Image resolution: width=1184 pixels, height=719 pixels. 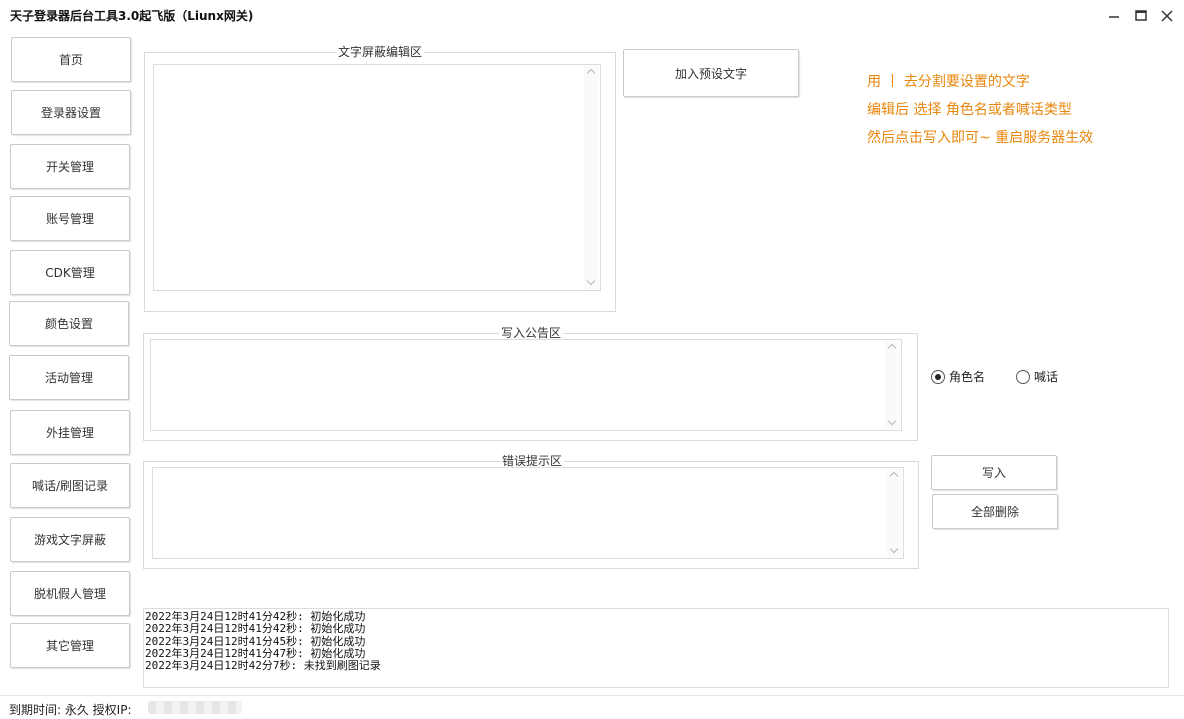 I want to click on sidebar-item-label: 颜色设置, so click(x=68, y=324).